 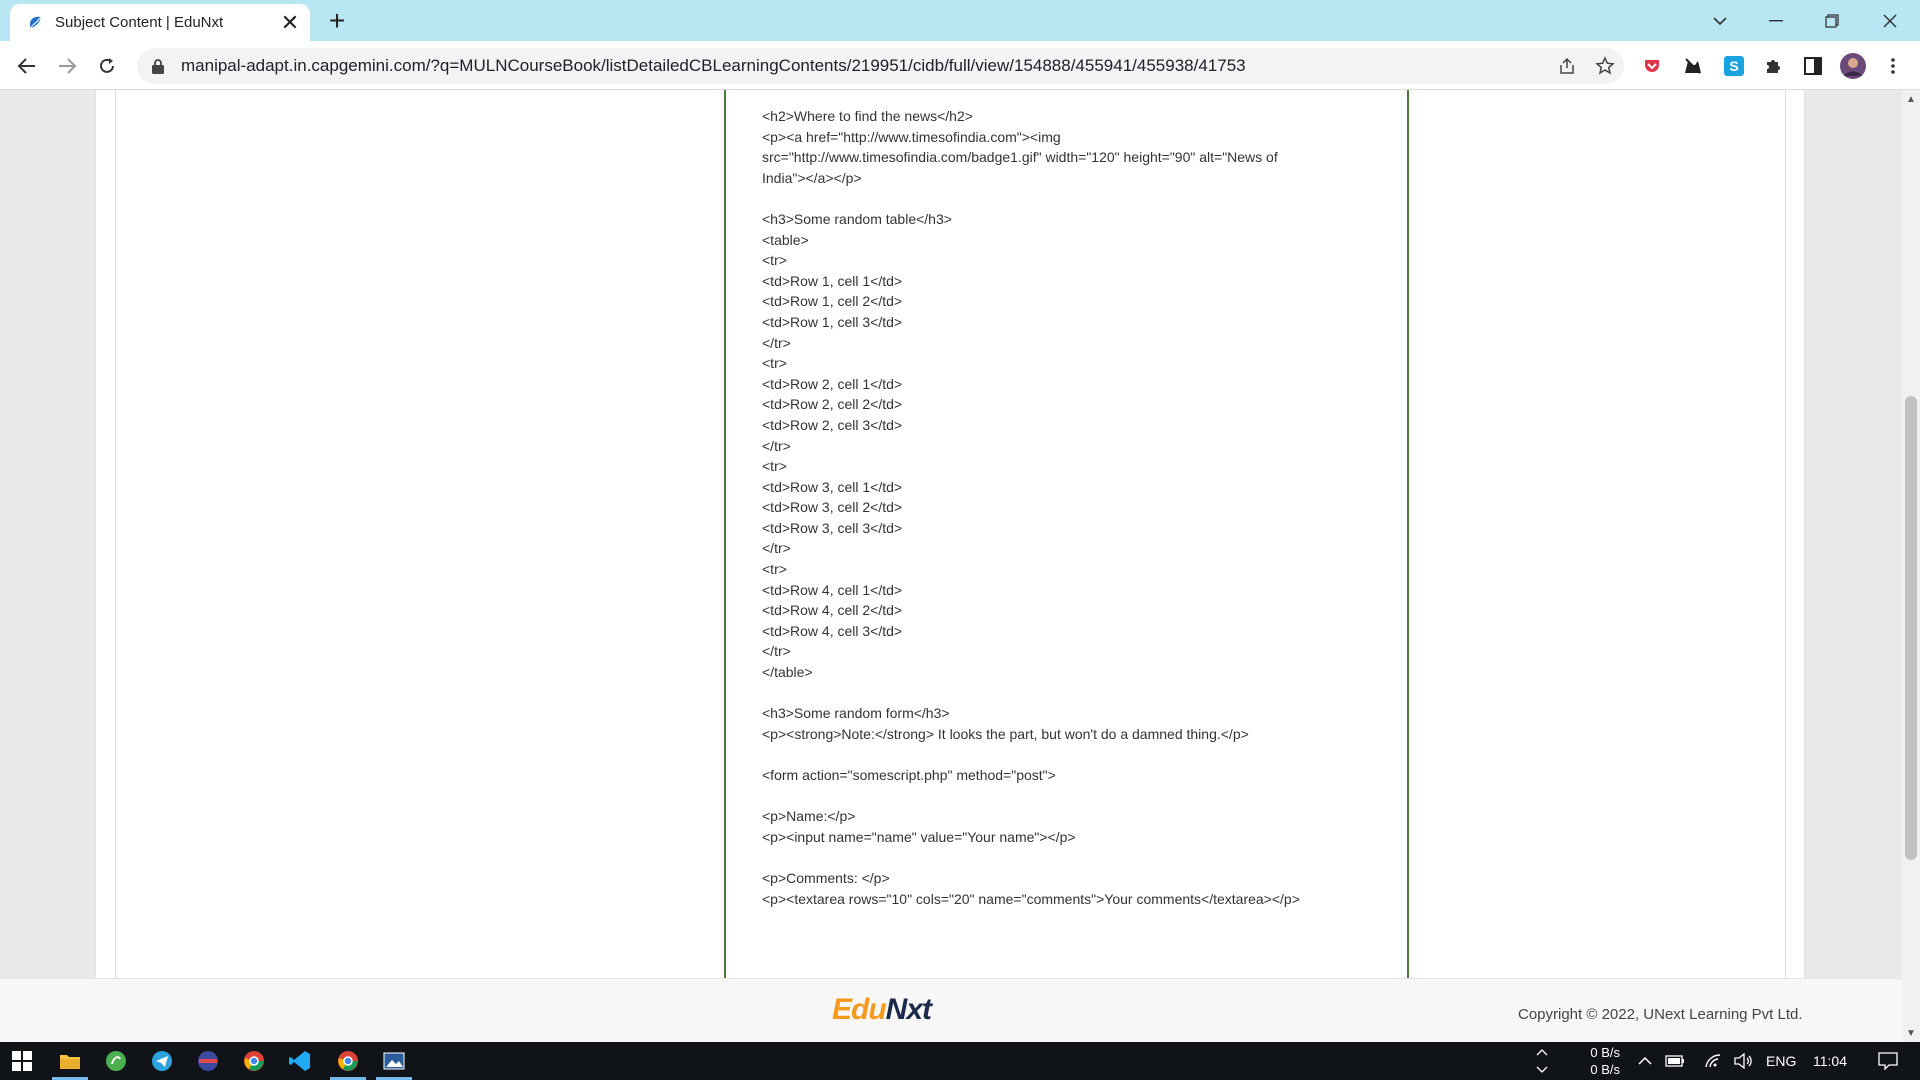 I want to click on file-explorer-icon, so click(x=70, y=1061).